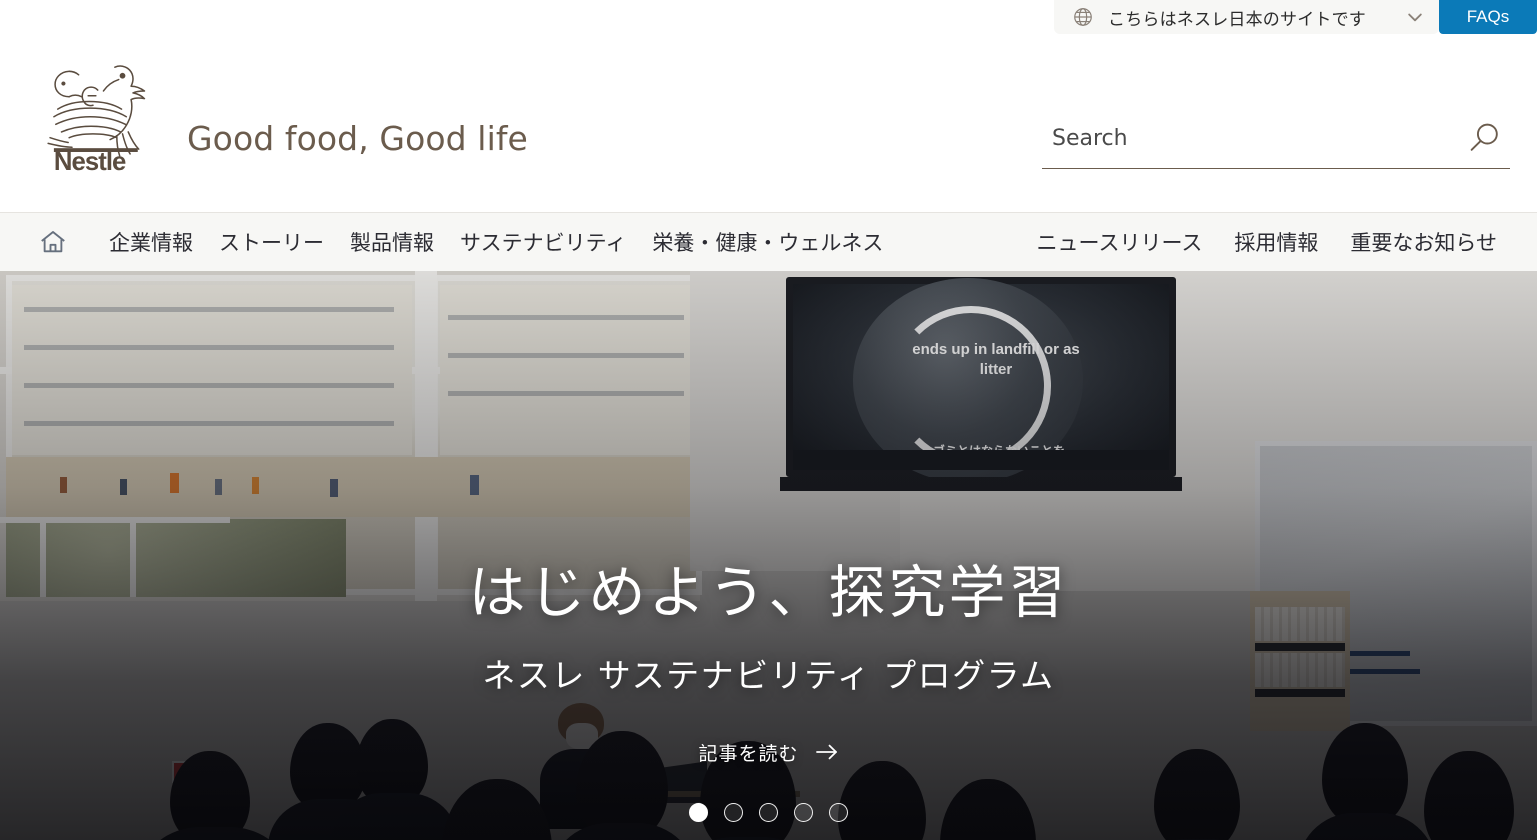 Image resolution: width=1537 pixels, height=840 pixels. I want to click on search-container, so click(1276, 144).